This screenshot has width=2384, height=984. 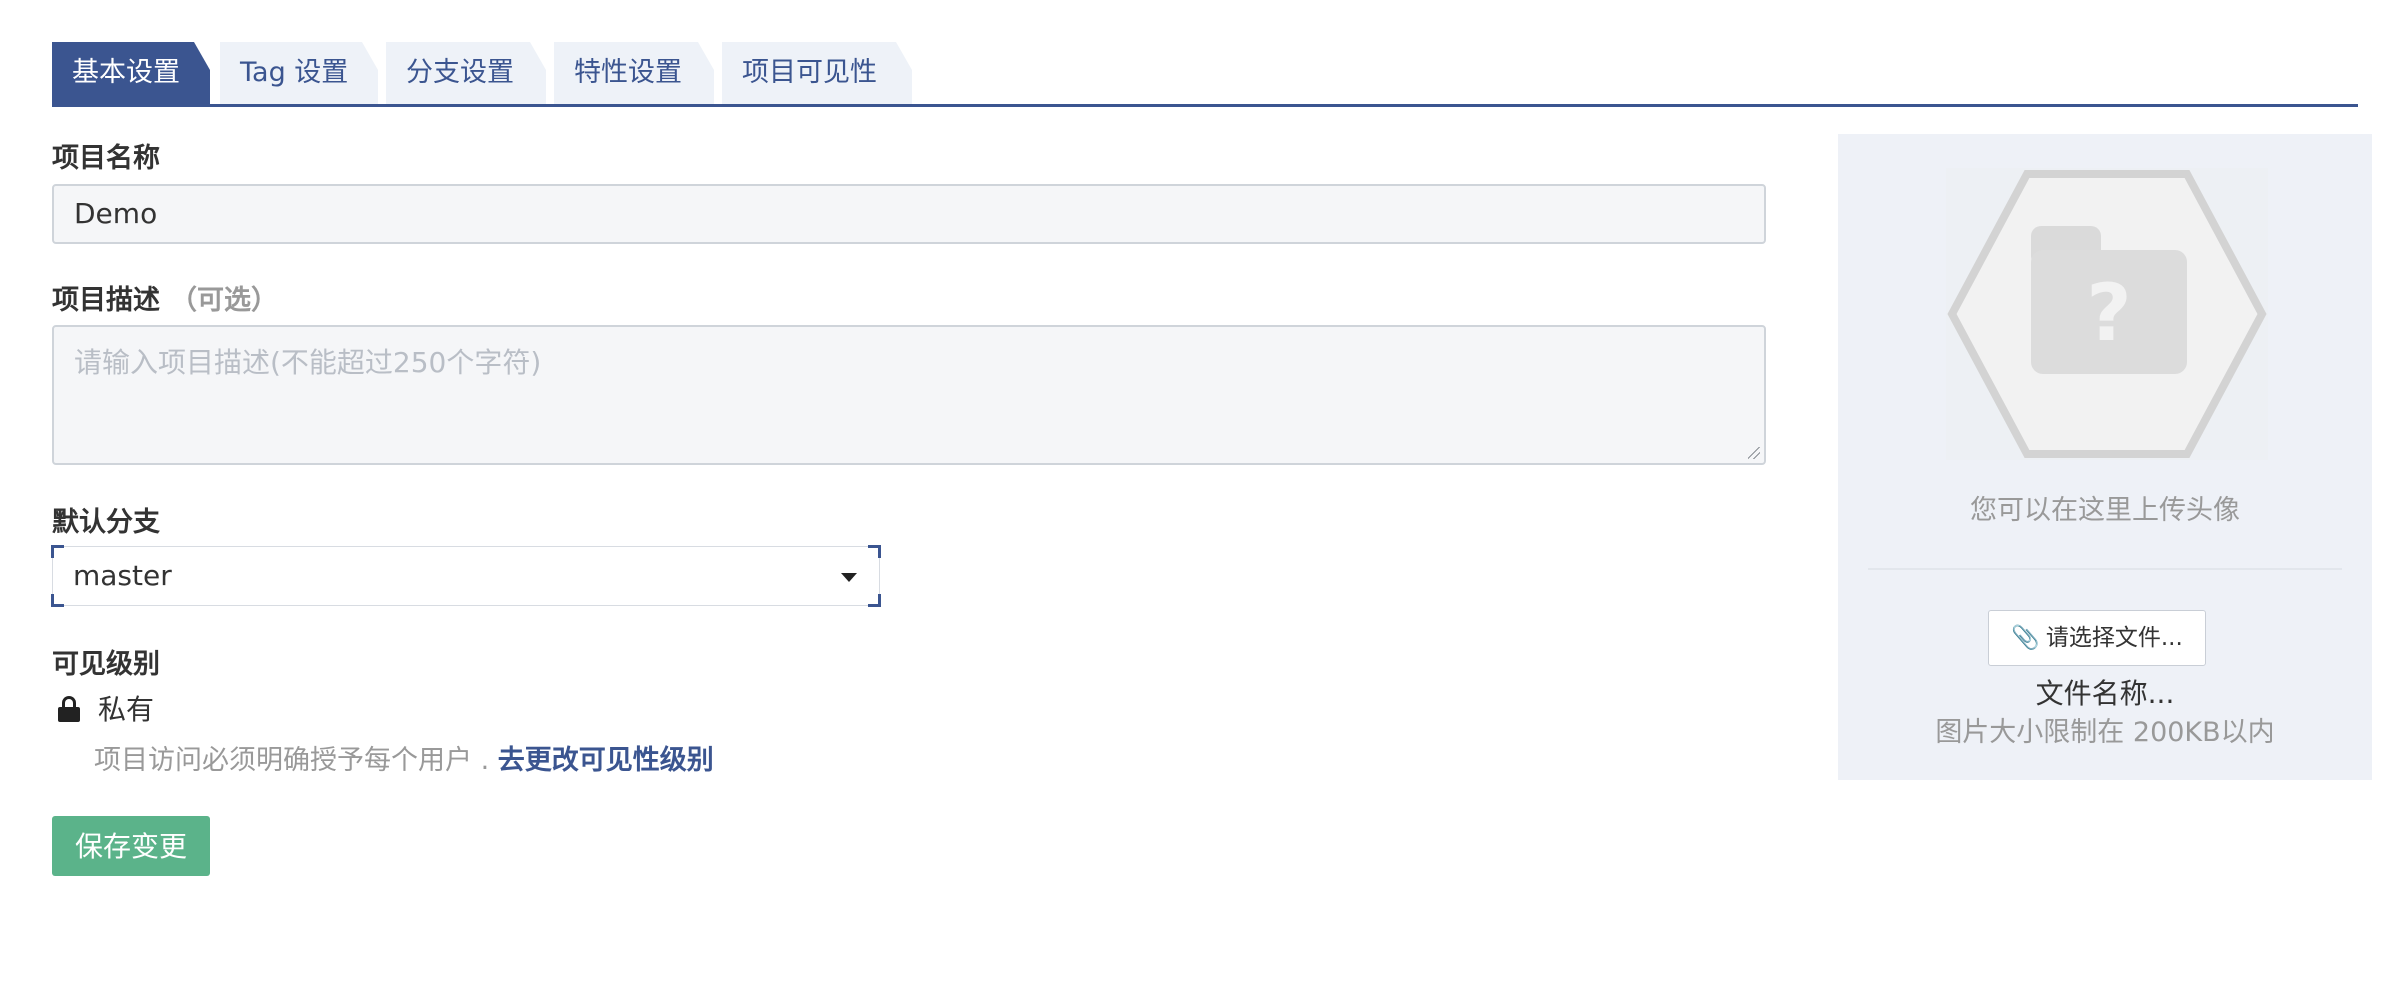 What do you see at coordinates (466, 73) in the screenshot?
I see `tab-branch-settings: 分支设置` at bounding box center [466, 73].